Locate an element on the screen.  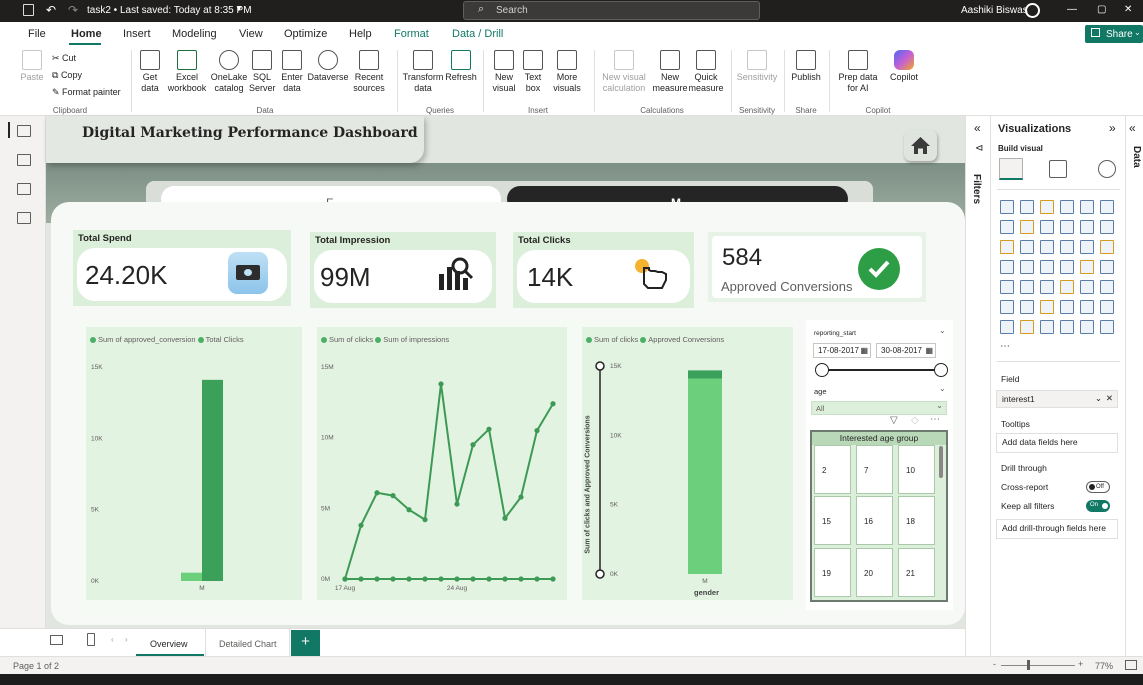
maximize-button: ▢ is located at coordinates (1101, 9).